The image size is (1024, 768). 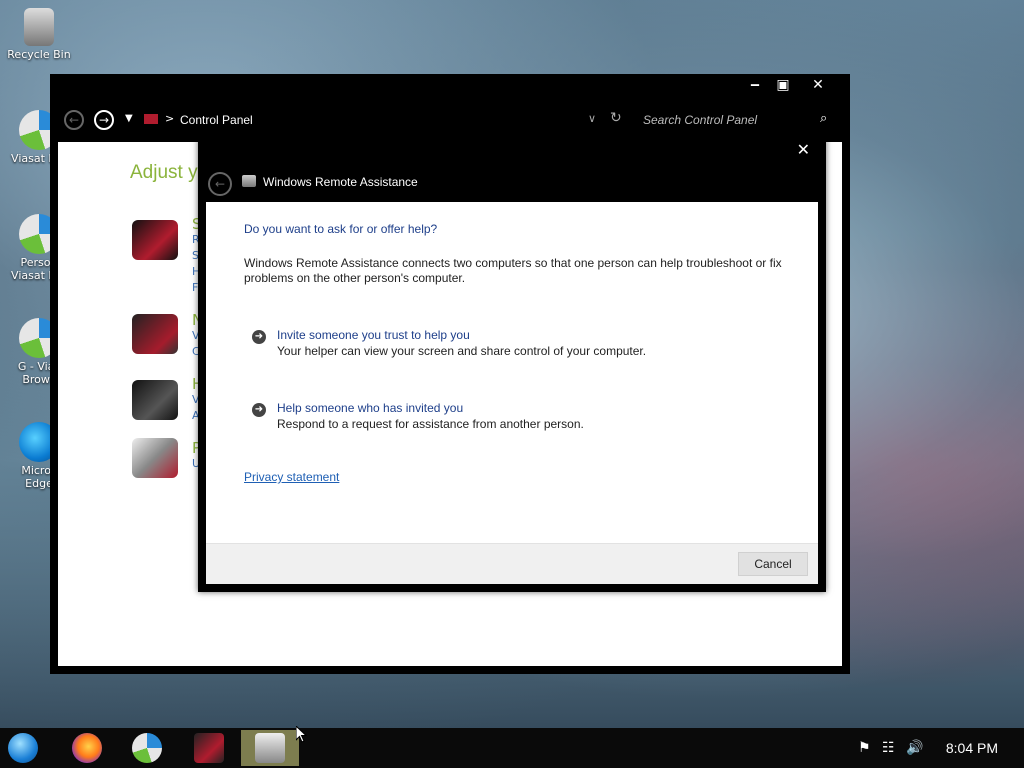 What do you see at coordinates (755, 85) in the screenshot?
I see `minimize-button: ‒` at bounding box center [755, 85].